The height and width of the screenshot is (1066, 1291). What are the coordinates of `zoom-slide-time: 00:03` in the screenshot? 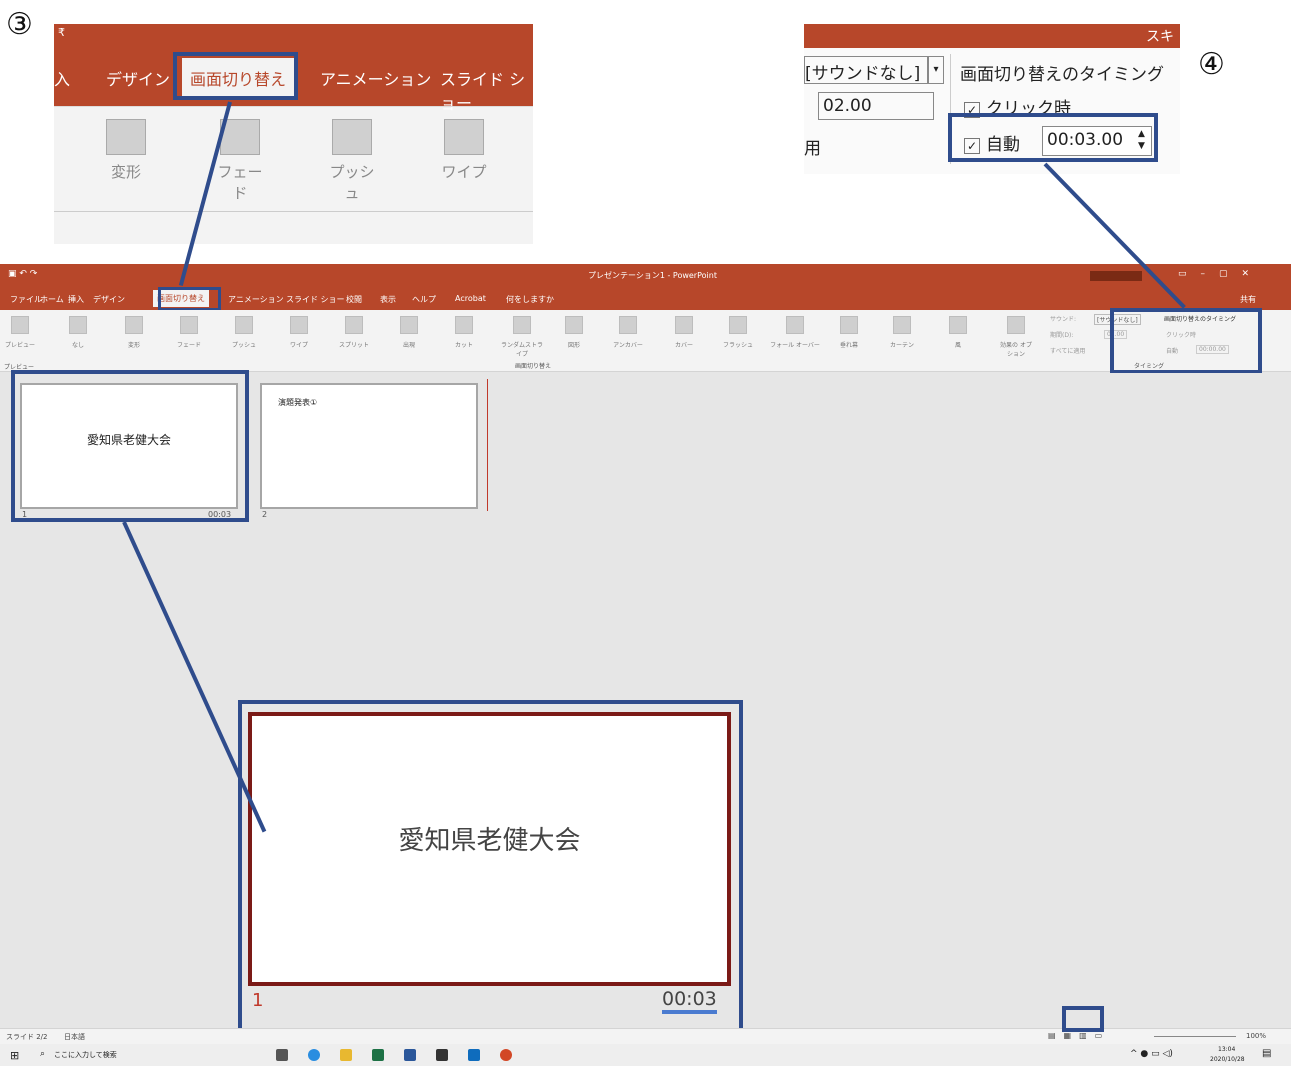 It's located at (689, 1001).